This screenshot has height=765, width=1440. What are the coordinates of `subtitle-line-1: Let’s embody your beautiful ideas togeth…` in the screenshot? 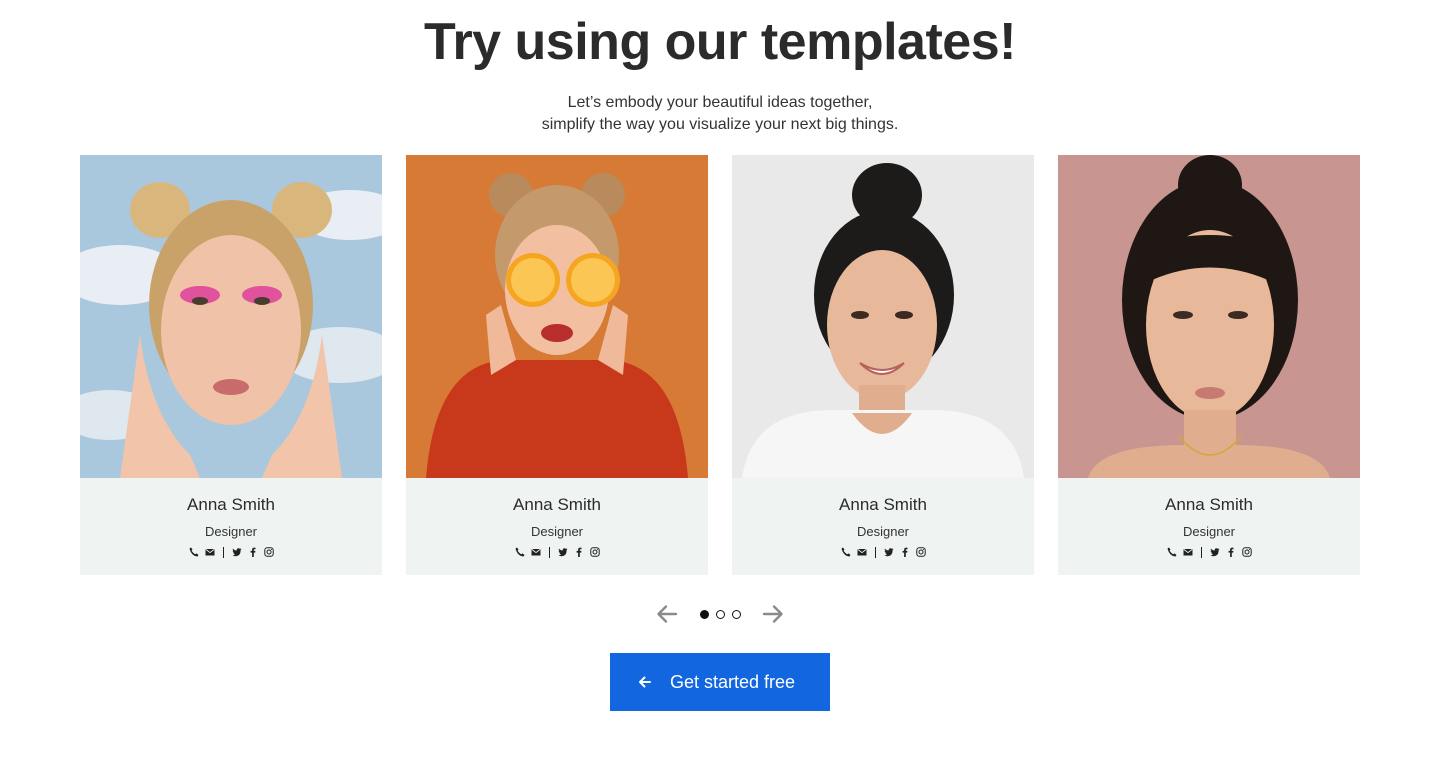 It's located at (720, 102).